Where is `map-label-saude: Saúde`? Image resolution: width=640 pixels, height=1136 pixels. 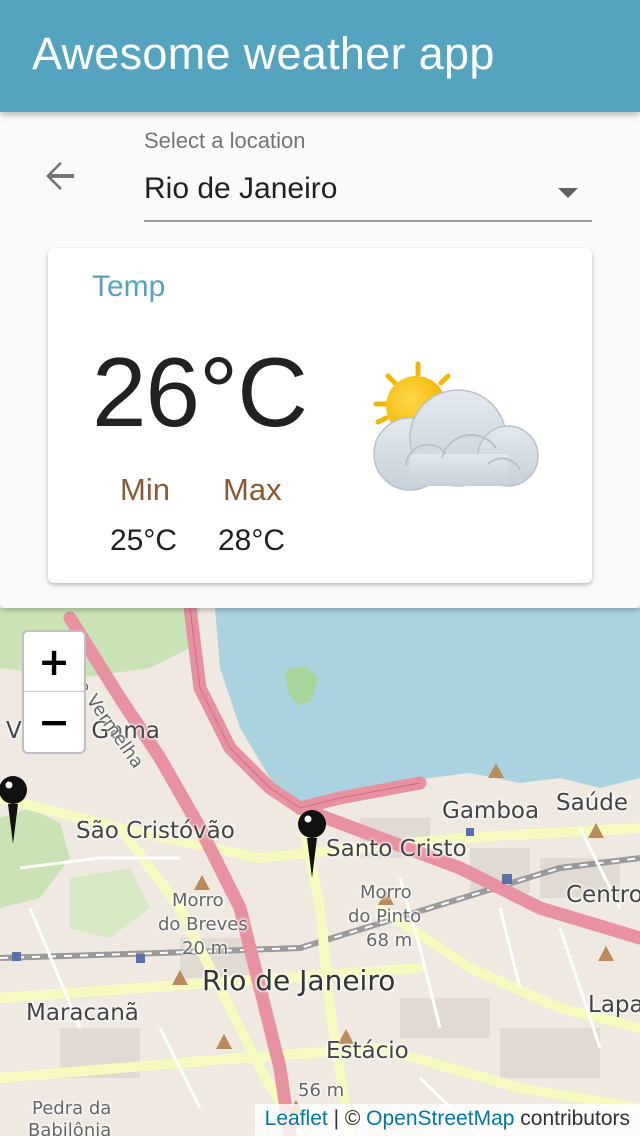 map-label-saude: Saúde is located at coordinates (592, 803).